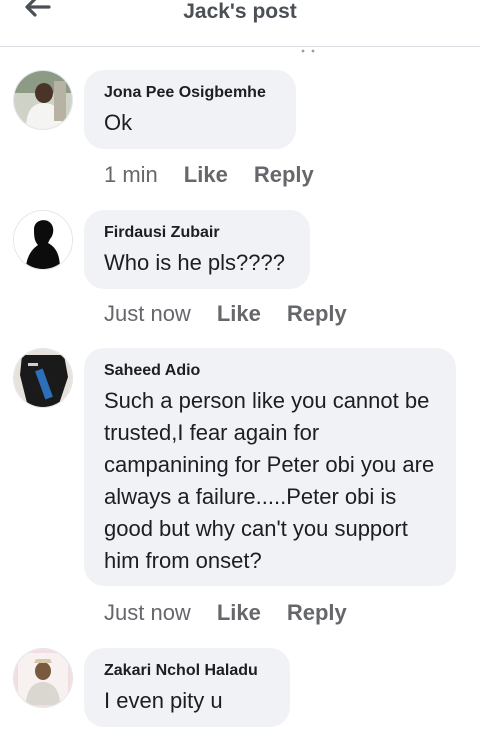 The width and height of the screenshot is (480, 741). I want to click on comment-bubble: Firdausi Zubair Who is he pls????, so click(197, 249).